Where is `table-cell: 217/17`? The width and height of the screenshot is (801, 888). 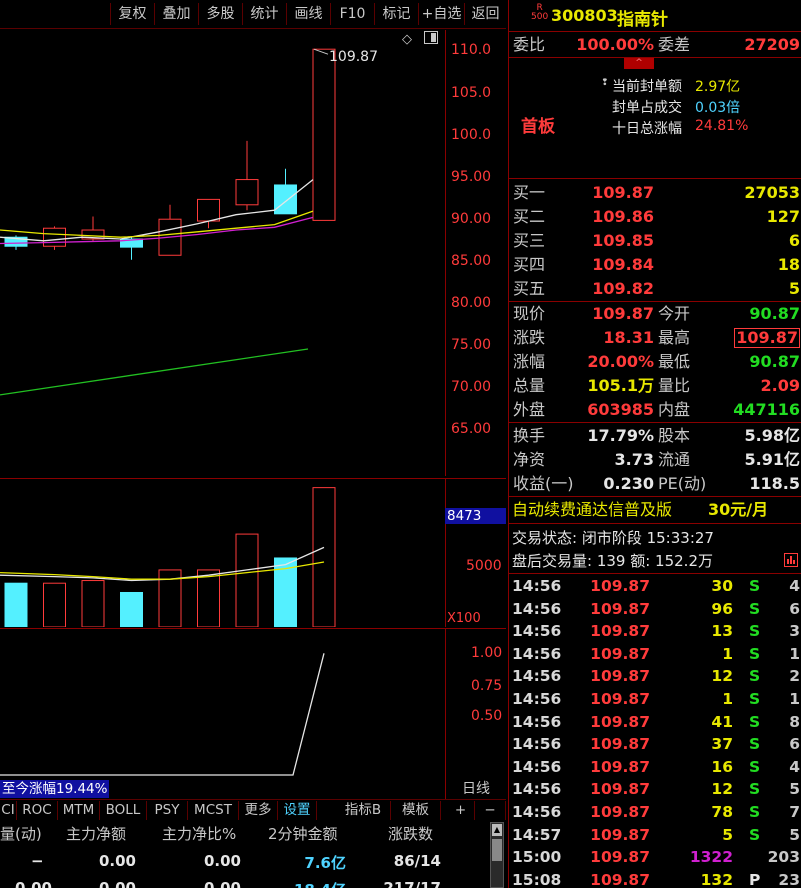
table-cell: 217/17 is located at coordinates (412, 883).